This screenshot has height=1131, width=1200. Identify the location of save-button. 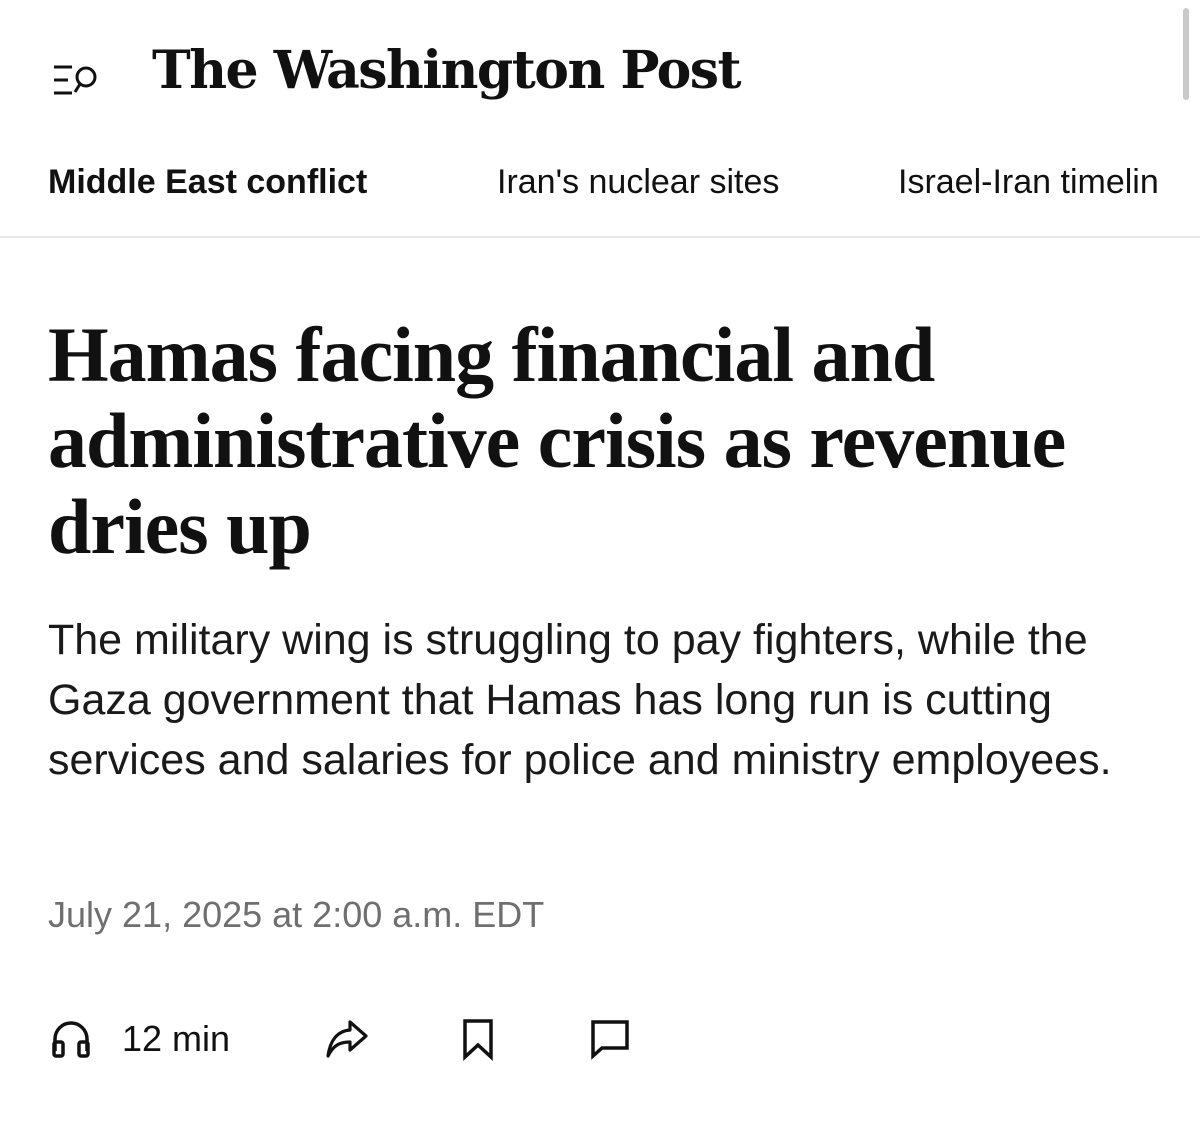
(478, 1039).